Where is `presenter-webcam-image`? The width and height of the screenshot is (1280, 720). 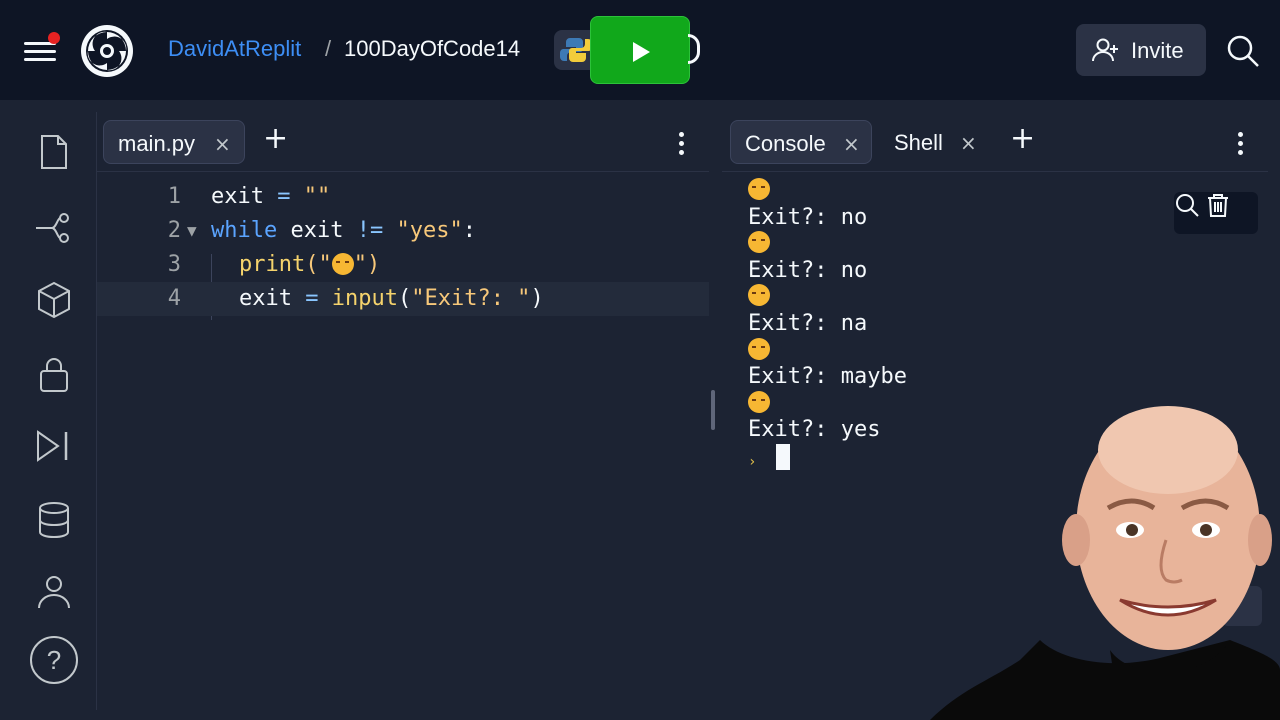 presenter-webcam-image is located at coordinates (1105, 563).